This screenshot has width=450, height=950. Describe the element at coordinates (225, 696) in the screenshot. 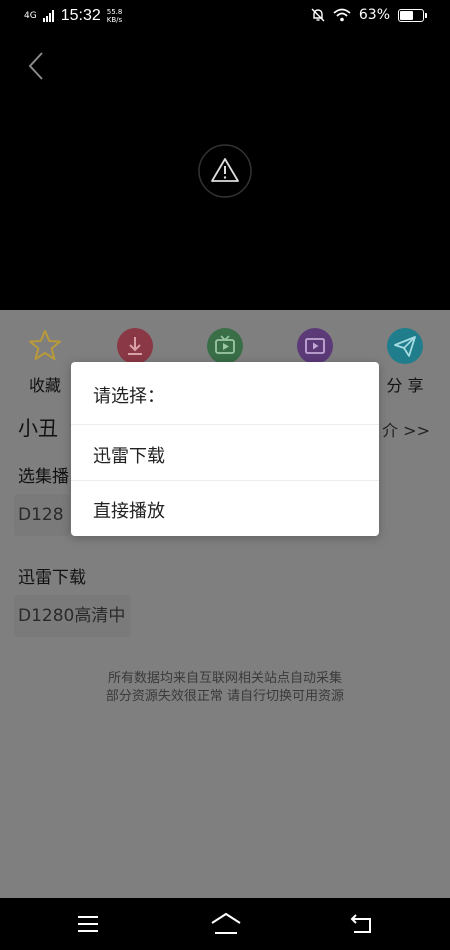

I see `disclaimer-line-2: 部分资源失效很正常 请自行切换可用资源` at that location.